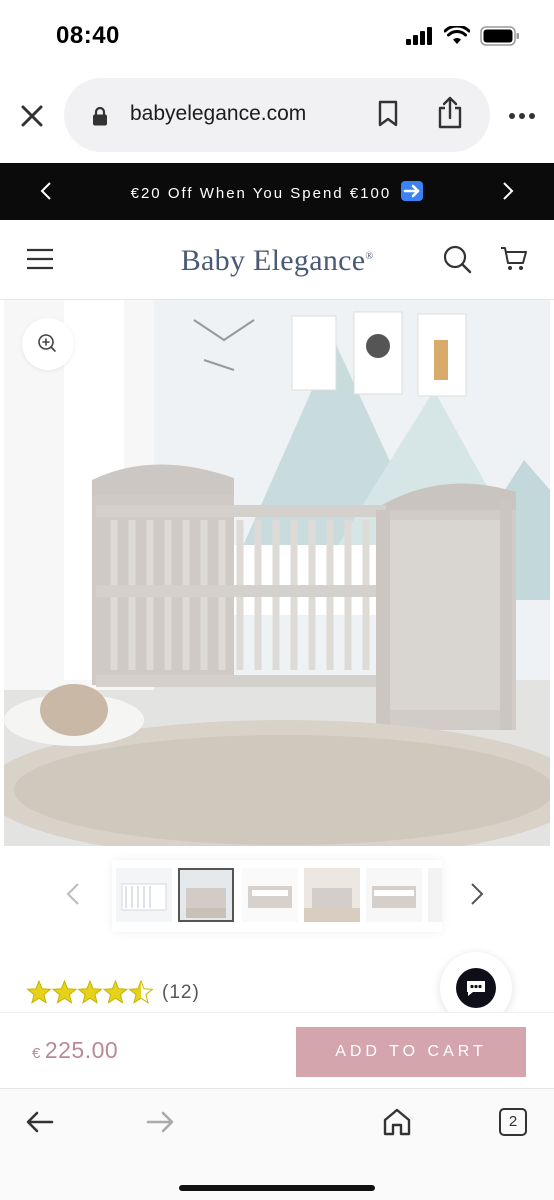 The height and width of the screenshot is (1200, 554). What do you see at coordinates (273, 260) in the screenshot?
I see `logo-text: Baby Elegance` at bounding box center [273, 260].